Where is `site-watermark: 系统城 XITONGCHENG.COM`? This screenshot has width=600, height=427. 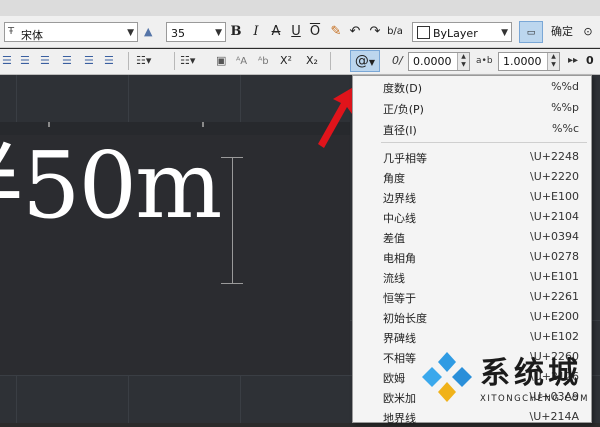
site-watermark: 系统城 XITONGCHENG.COM is located at coordinates (508, 382).